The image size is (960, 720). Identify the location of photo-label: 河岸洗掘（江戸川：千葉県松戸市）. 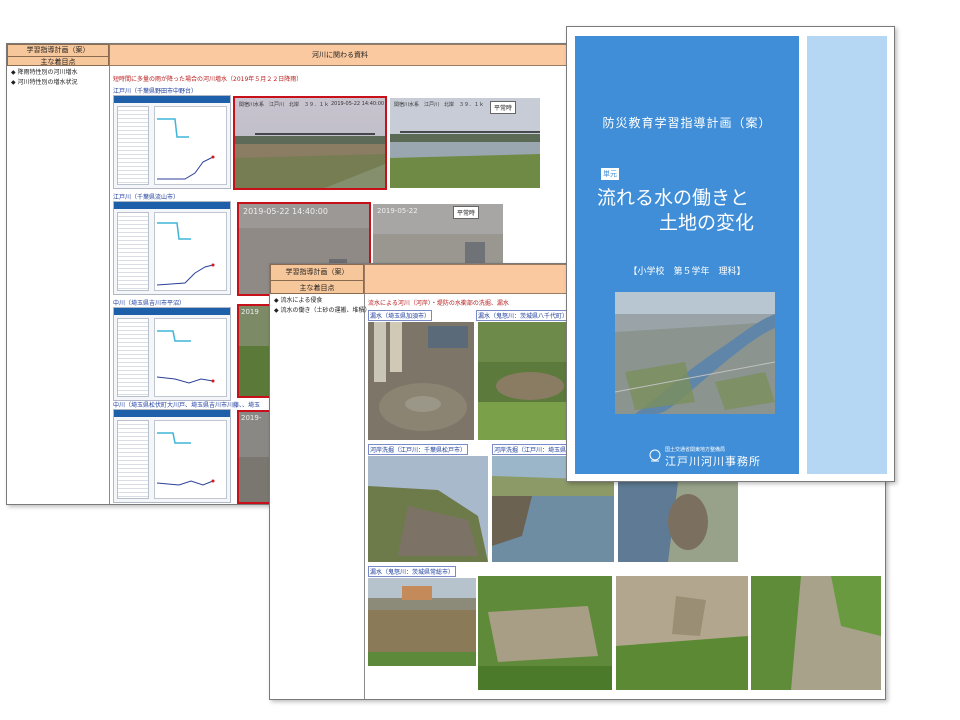
(418, 449).